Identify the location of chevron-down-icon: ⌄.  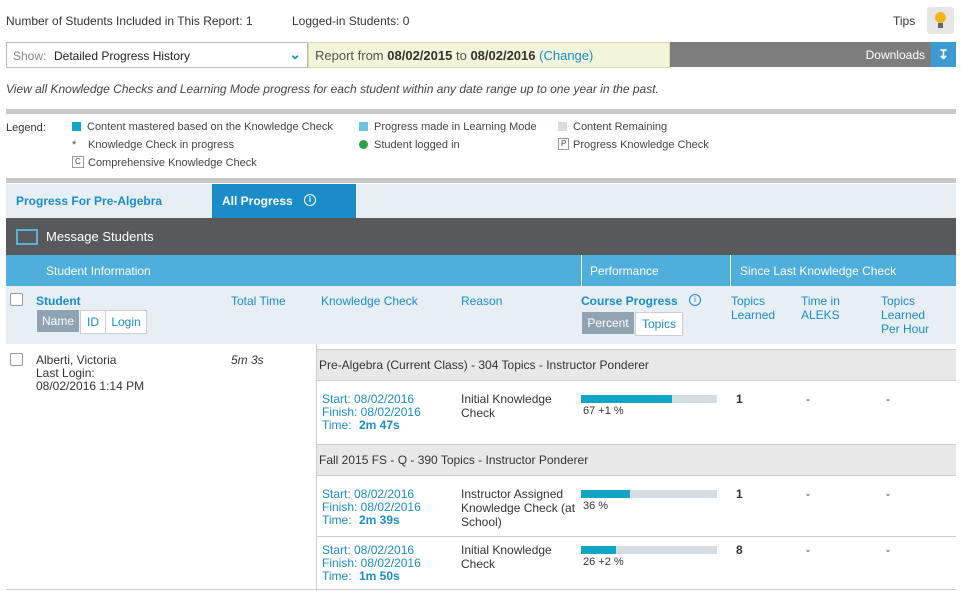
(295, 54).